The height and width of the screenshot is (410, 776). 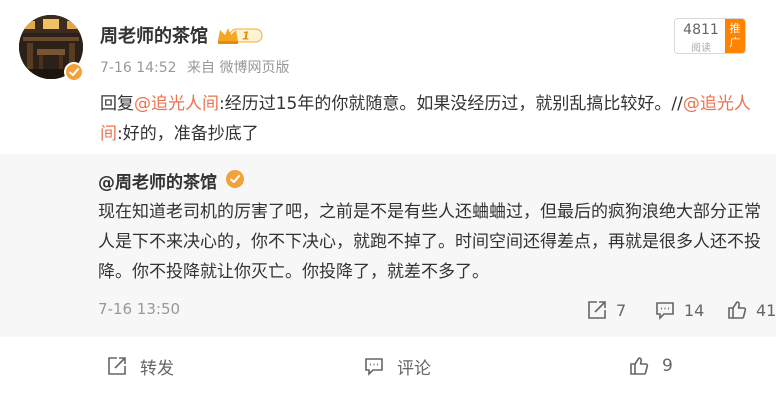 What do you see at coordinates (176, 104) in the screenshot?
I see `mention-link: @追光人间` at bounding box center [176, 104].